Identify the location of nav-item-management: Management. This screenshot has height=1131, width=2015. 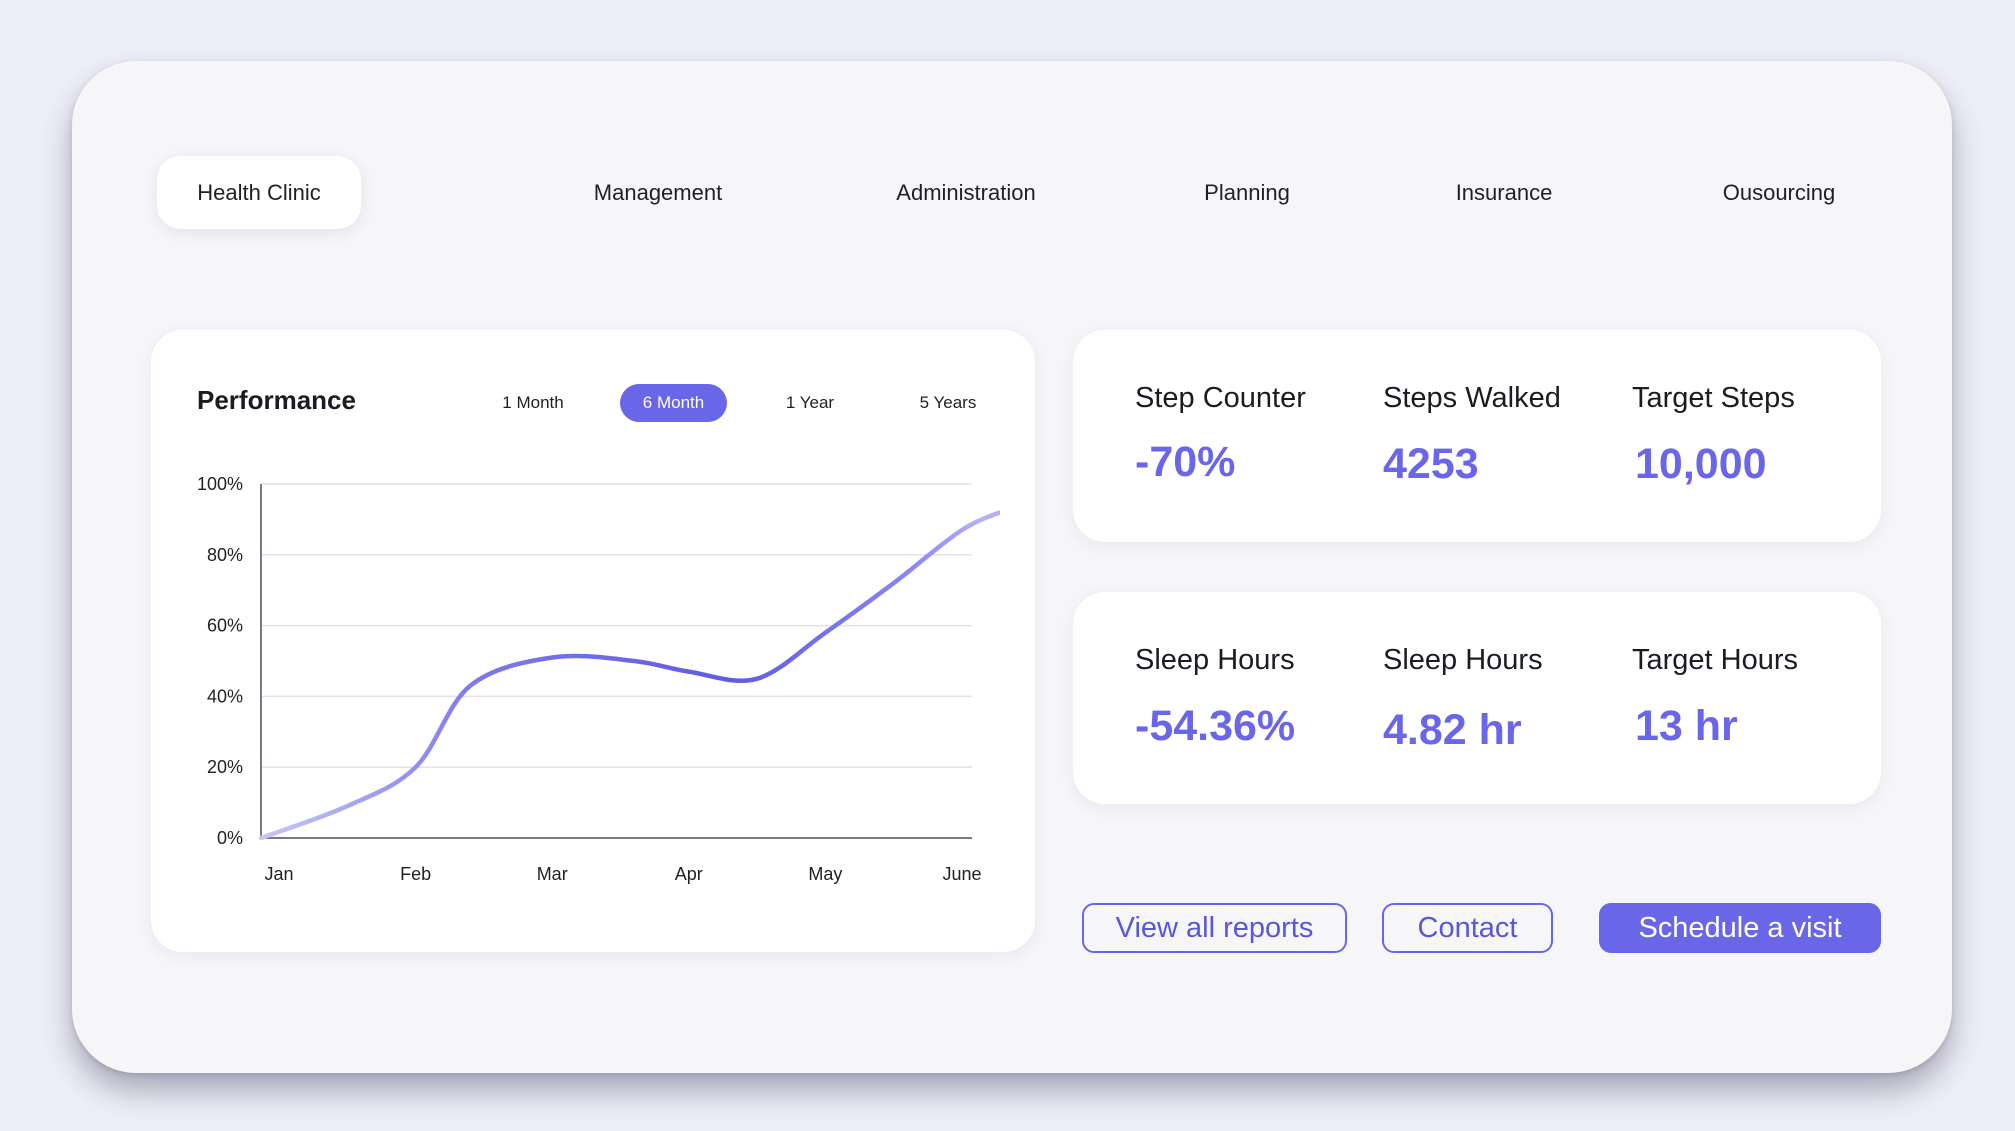
(658, 192).